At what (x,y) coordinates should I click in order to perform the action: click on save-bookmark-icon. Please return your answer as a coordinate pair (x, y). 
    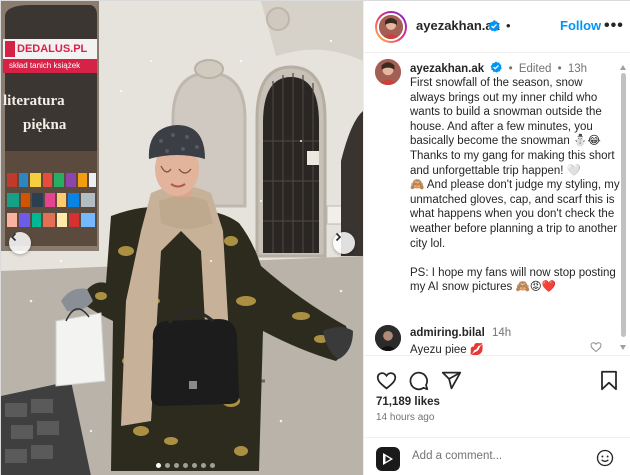
    Looking at the image, I should click on (609, 380).